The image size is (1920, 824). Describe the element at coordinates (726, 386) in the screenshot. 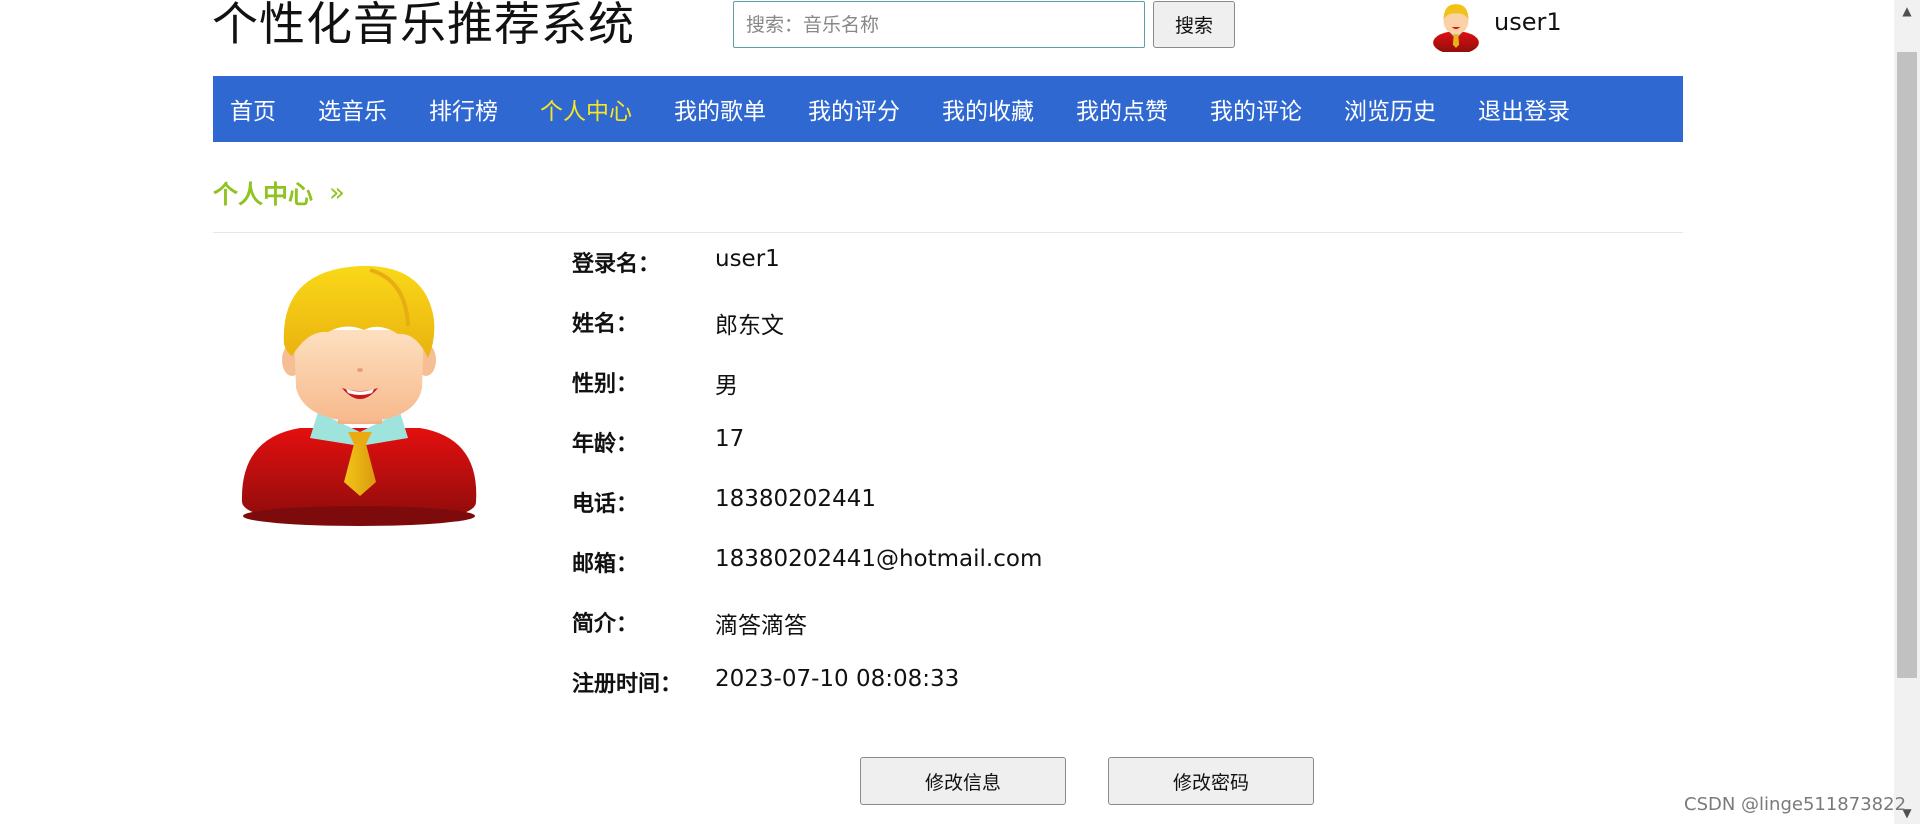

I see `info-value: 男` at that location.